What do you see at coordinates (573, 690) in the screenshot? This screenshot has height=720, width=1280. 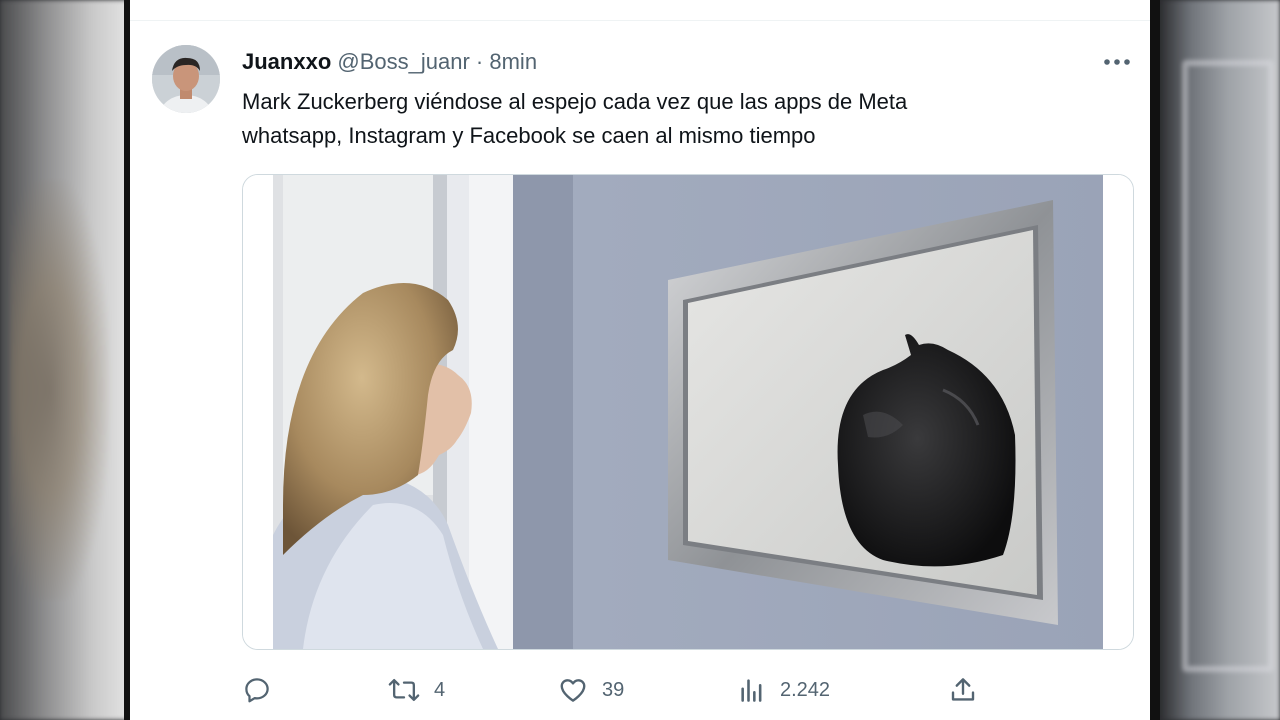 I see `heart-icon` at bounding box center [573, 690].